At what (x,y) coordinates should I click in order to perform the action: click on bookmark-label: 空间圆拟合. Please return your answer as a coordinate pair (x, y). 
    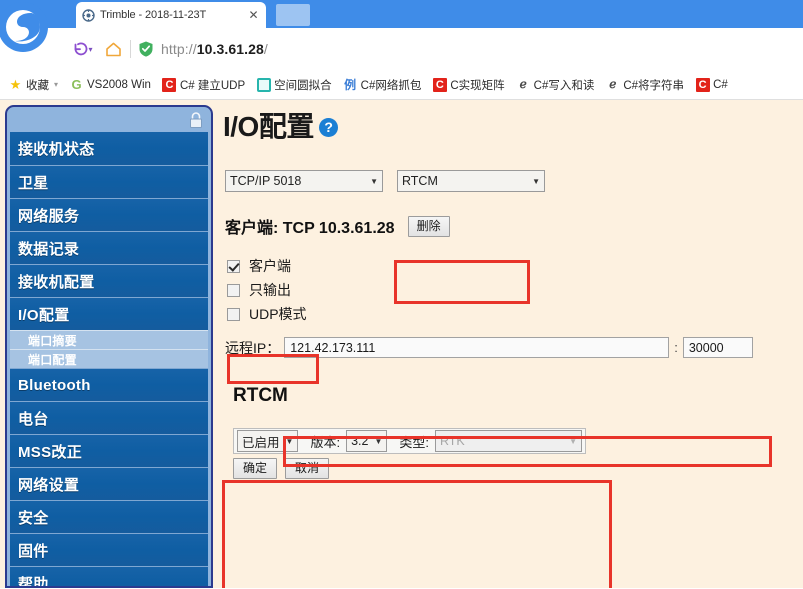
    Looking at the image, I should click on (303, 85).